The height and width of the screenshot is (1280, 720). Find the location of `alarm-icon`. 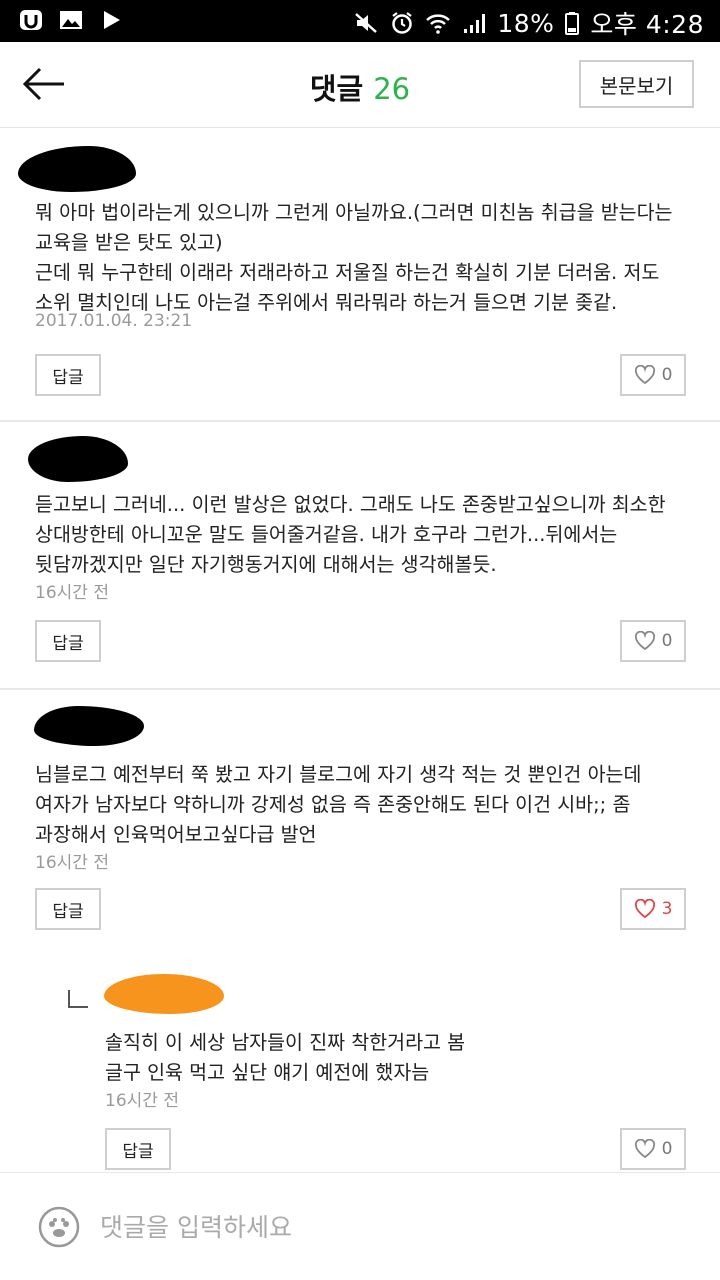

alarm-icon is located at coordinates (402, 23).